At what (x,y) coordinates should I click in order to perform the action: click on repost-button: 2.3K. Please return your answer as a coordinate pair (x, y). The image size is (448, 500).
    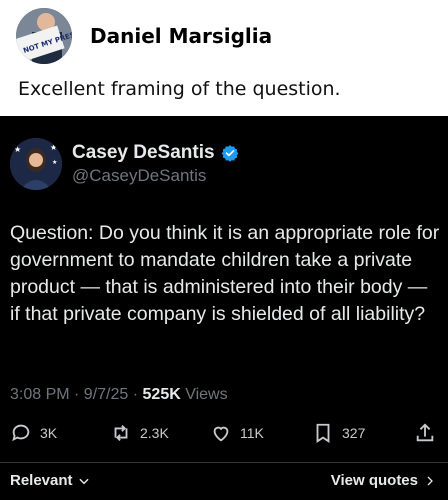
    Looking at the image, I should click on (139, 433).